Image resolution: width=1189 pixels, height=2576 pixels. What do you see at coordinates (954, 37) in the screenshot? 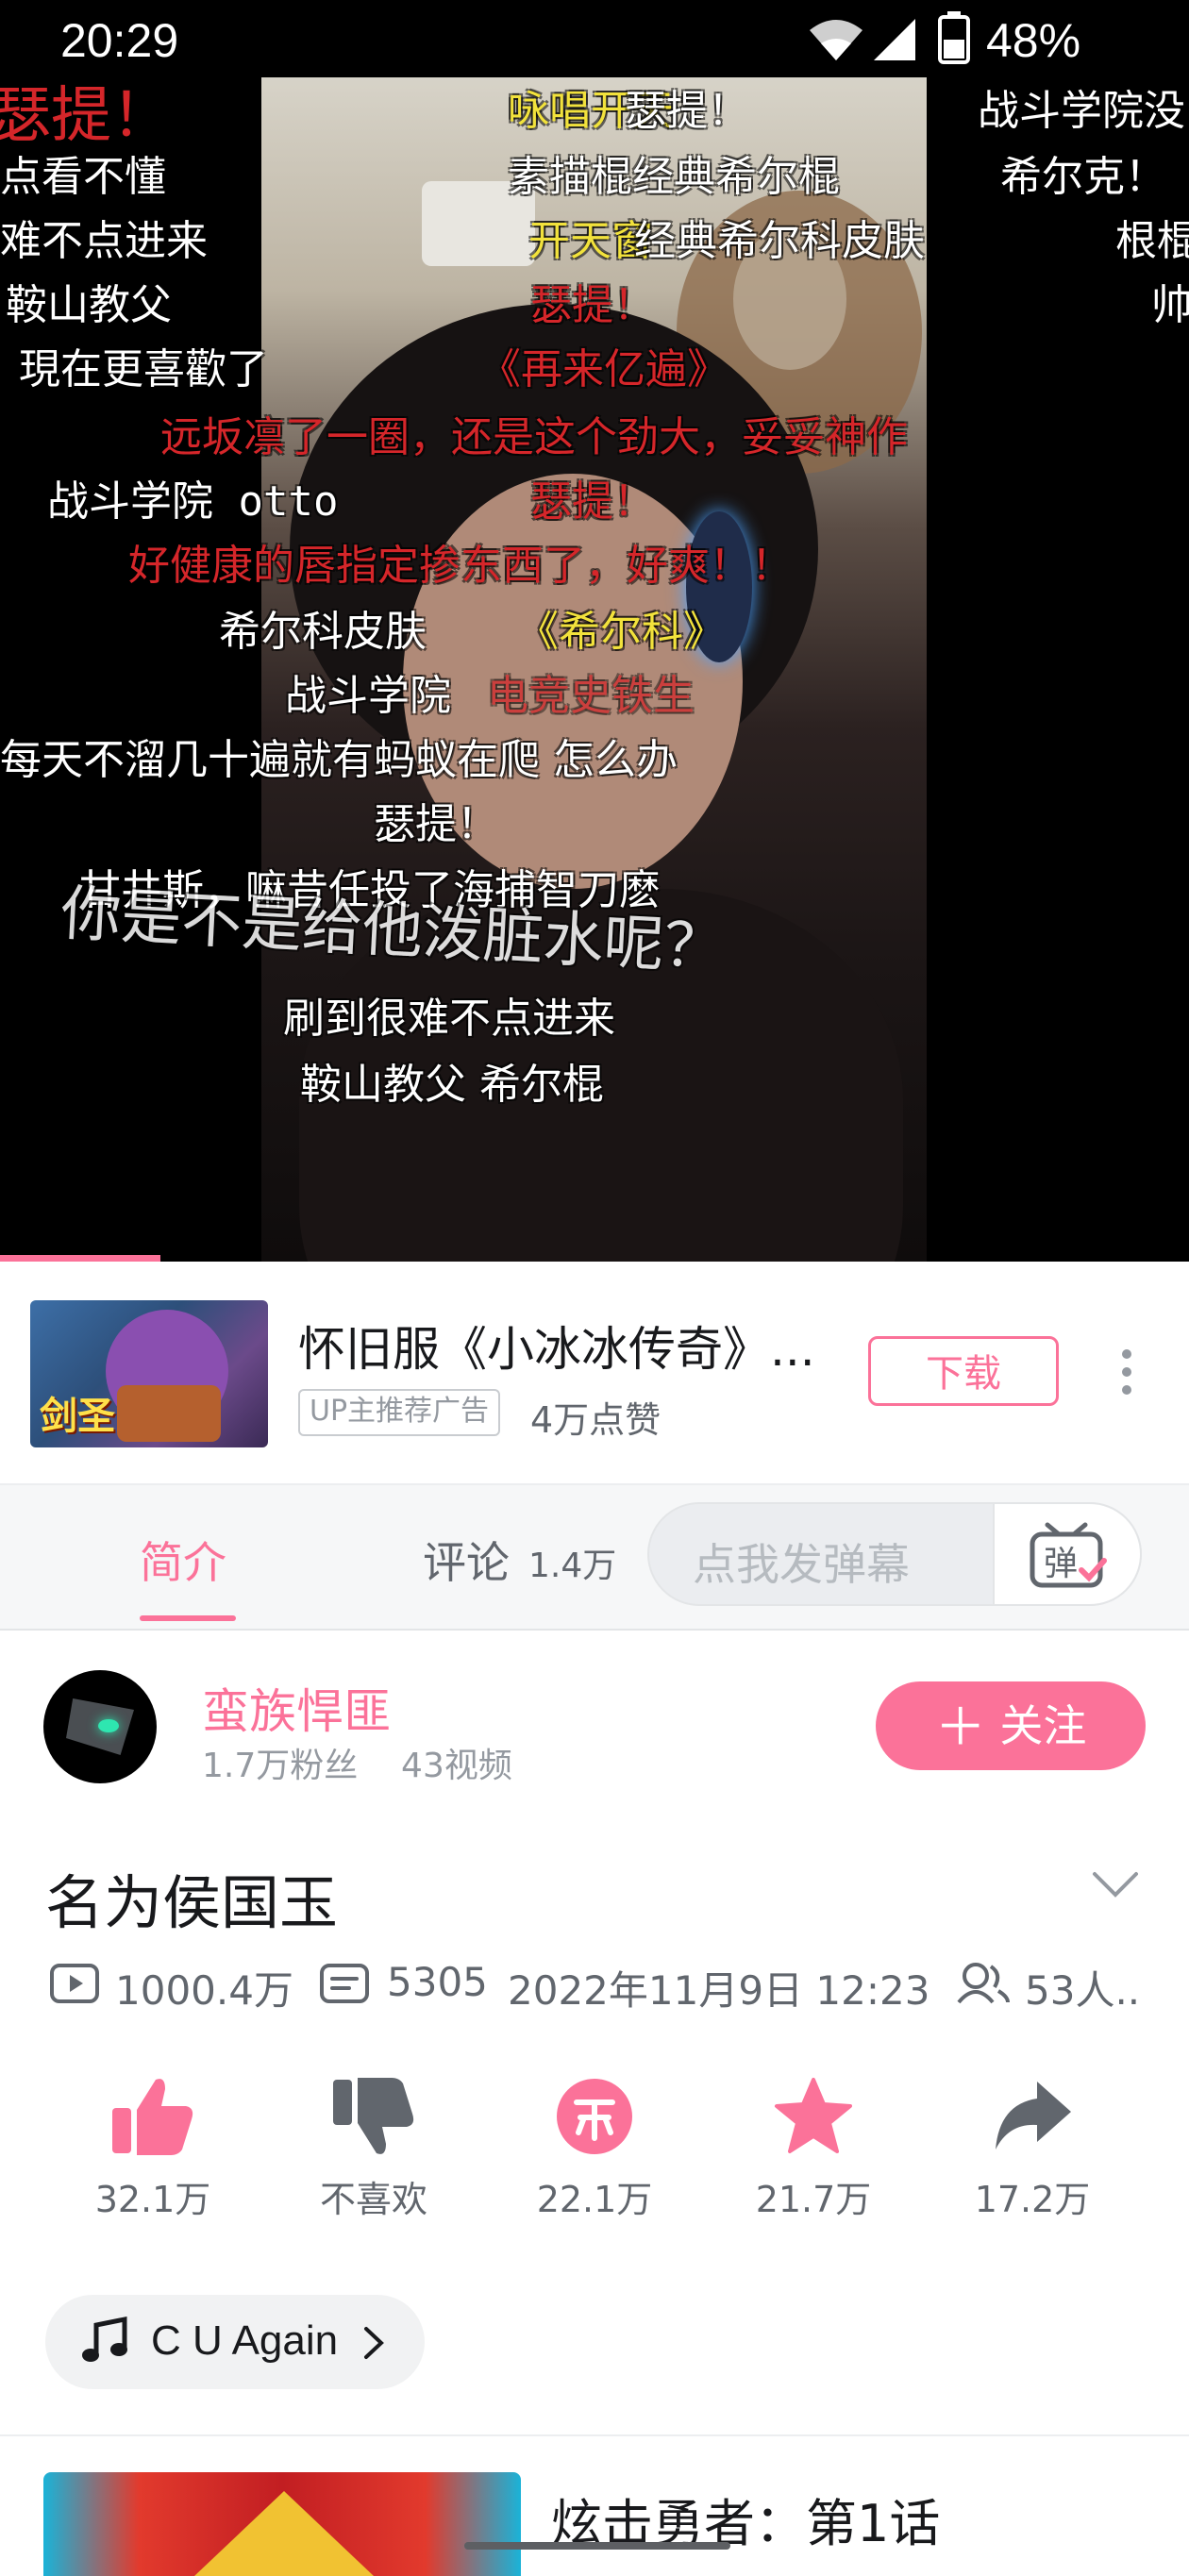
I see `battery-icon` at bounding box center [954, 37].